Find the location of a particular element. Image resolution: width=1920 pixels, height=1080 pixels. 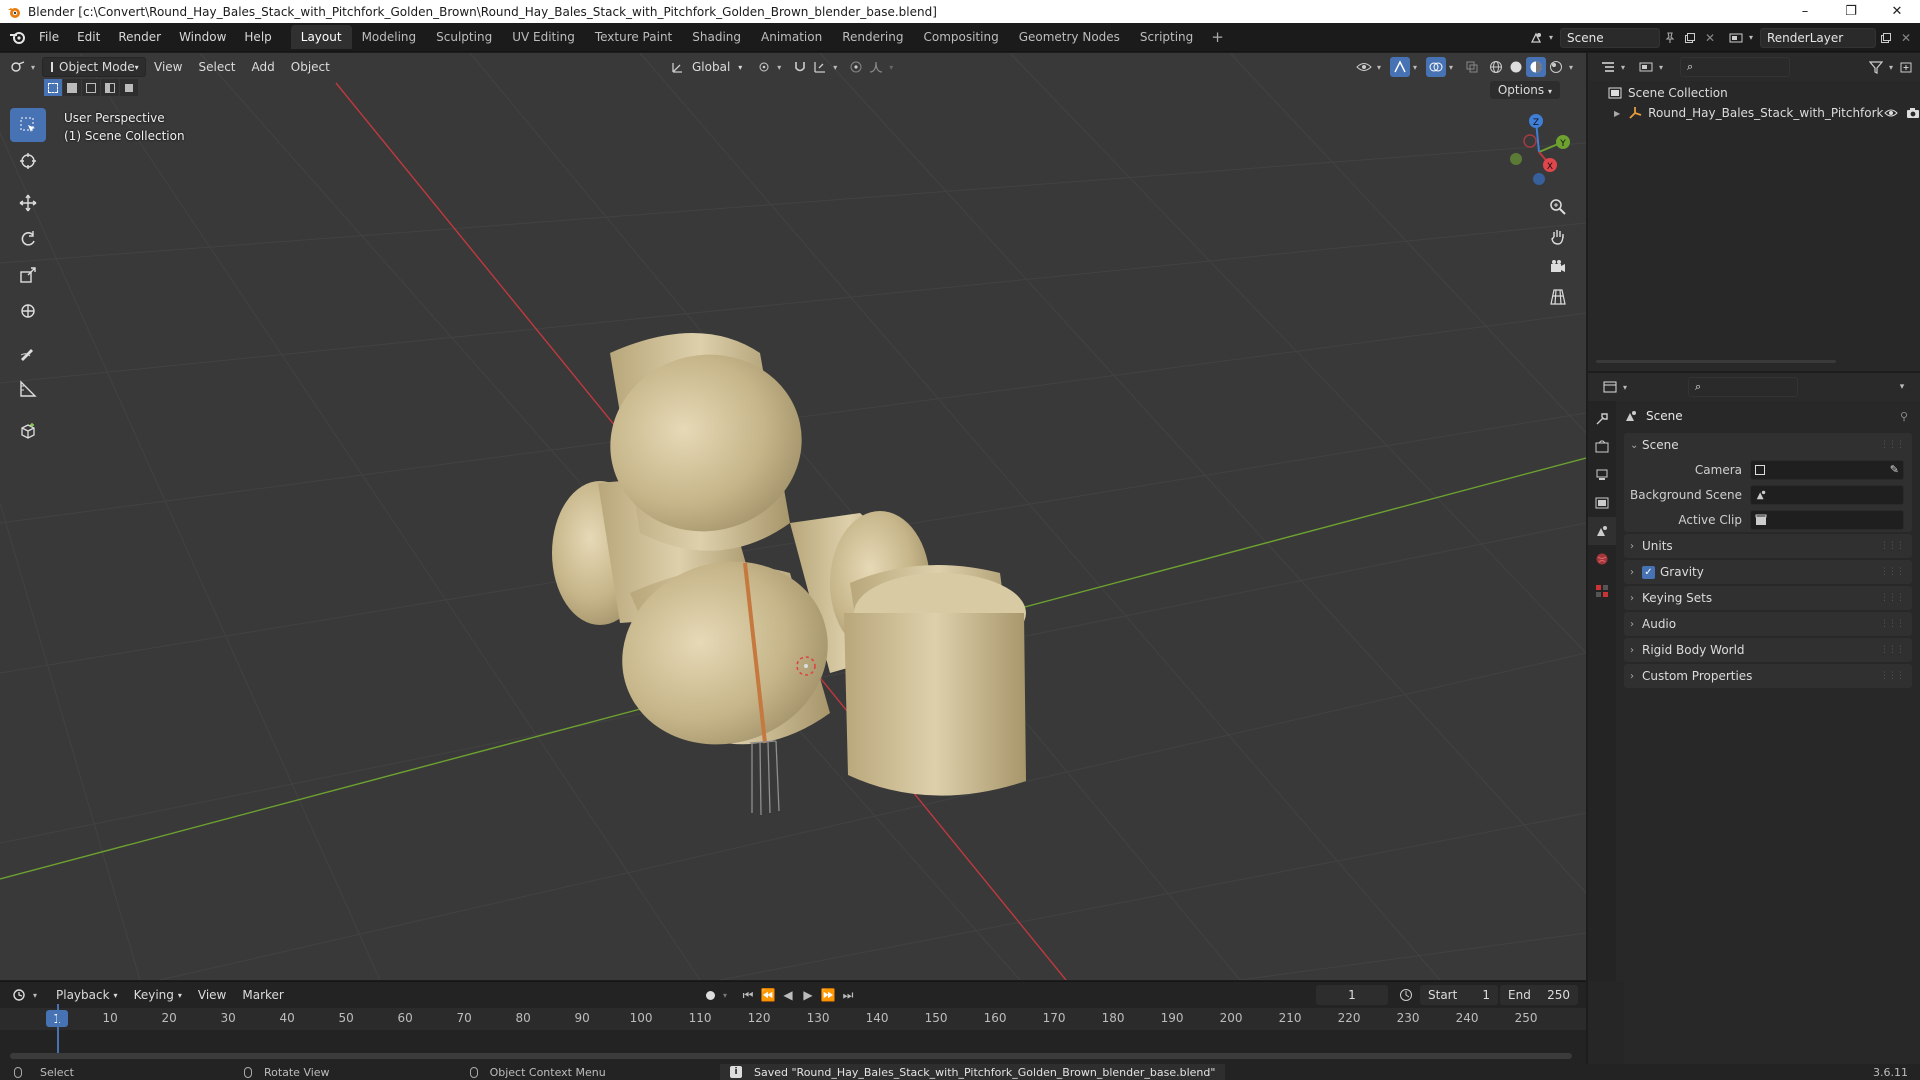

tab-animation: Animation is located at coordinates (791, 37).